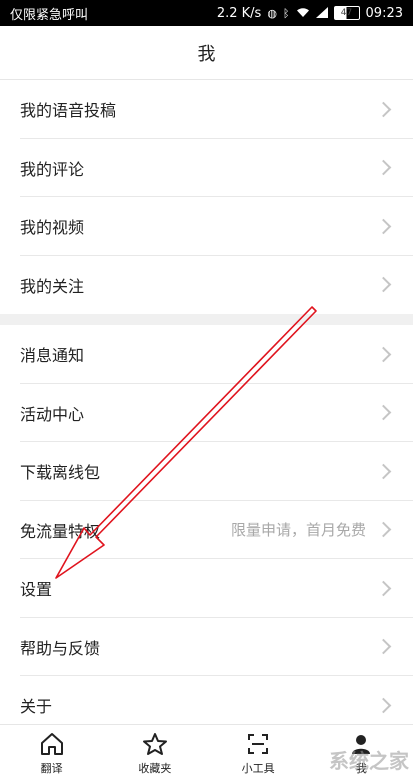 The image size is (413, 782). I want to click on signal-icon, so click(321, 13).